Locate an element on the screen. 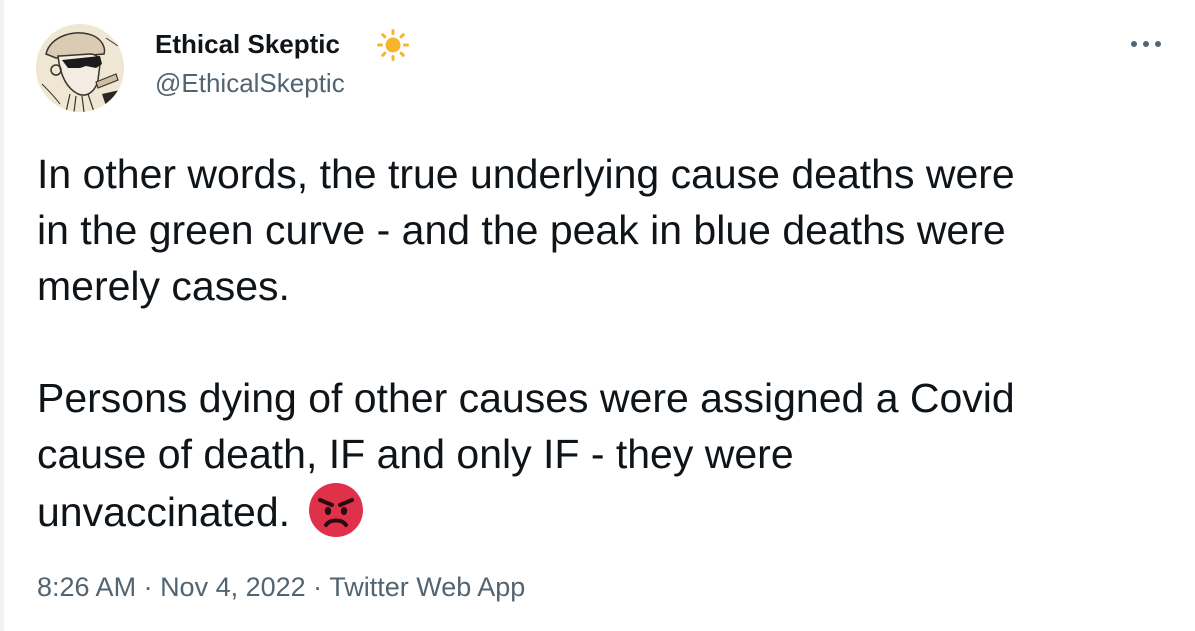 The height and width of the screenshot is (631, 1195). more-options-ellipsis-icon is located at coordinates (1146, 44).